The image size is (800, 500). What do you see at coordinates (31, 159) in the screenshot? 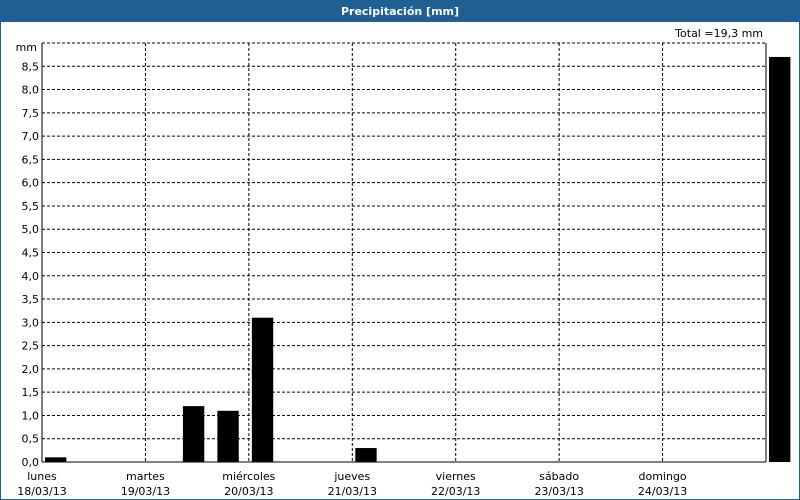
I see `y-tick-label: 6,5` at bounding box center [31, 159].